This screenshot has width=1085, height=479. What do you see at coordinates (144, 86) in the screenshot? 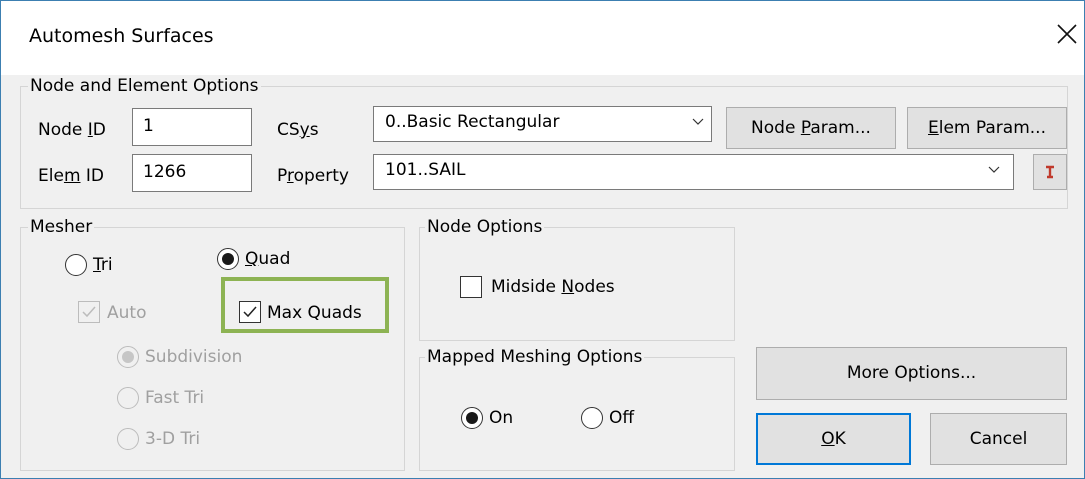
I see `node-element-options-label: Node and Element Options` at bounding box center [144, 86].